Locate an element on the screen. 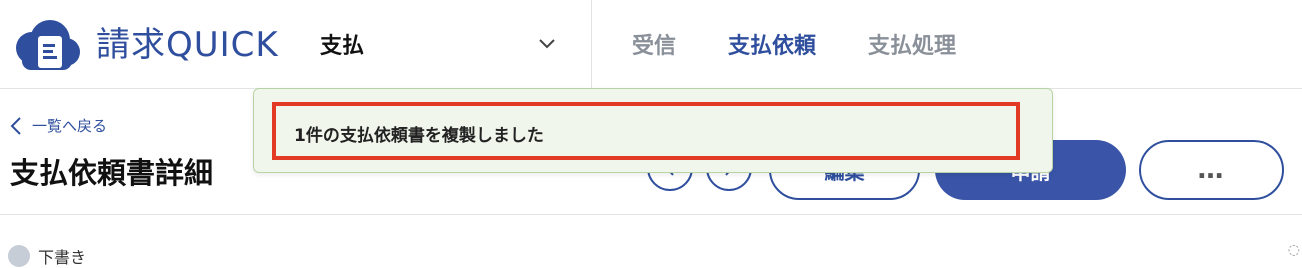 The width and height of the screenshot is (1302, 268). nav-item-payment-processing: 支払処理 is located at coordinates (912, 44).